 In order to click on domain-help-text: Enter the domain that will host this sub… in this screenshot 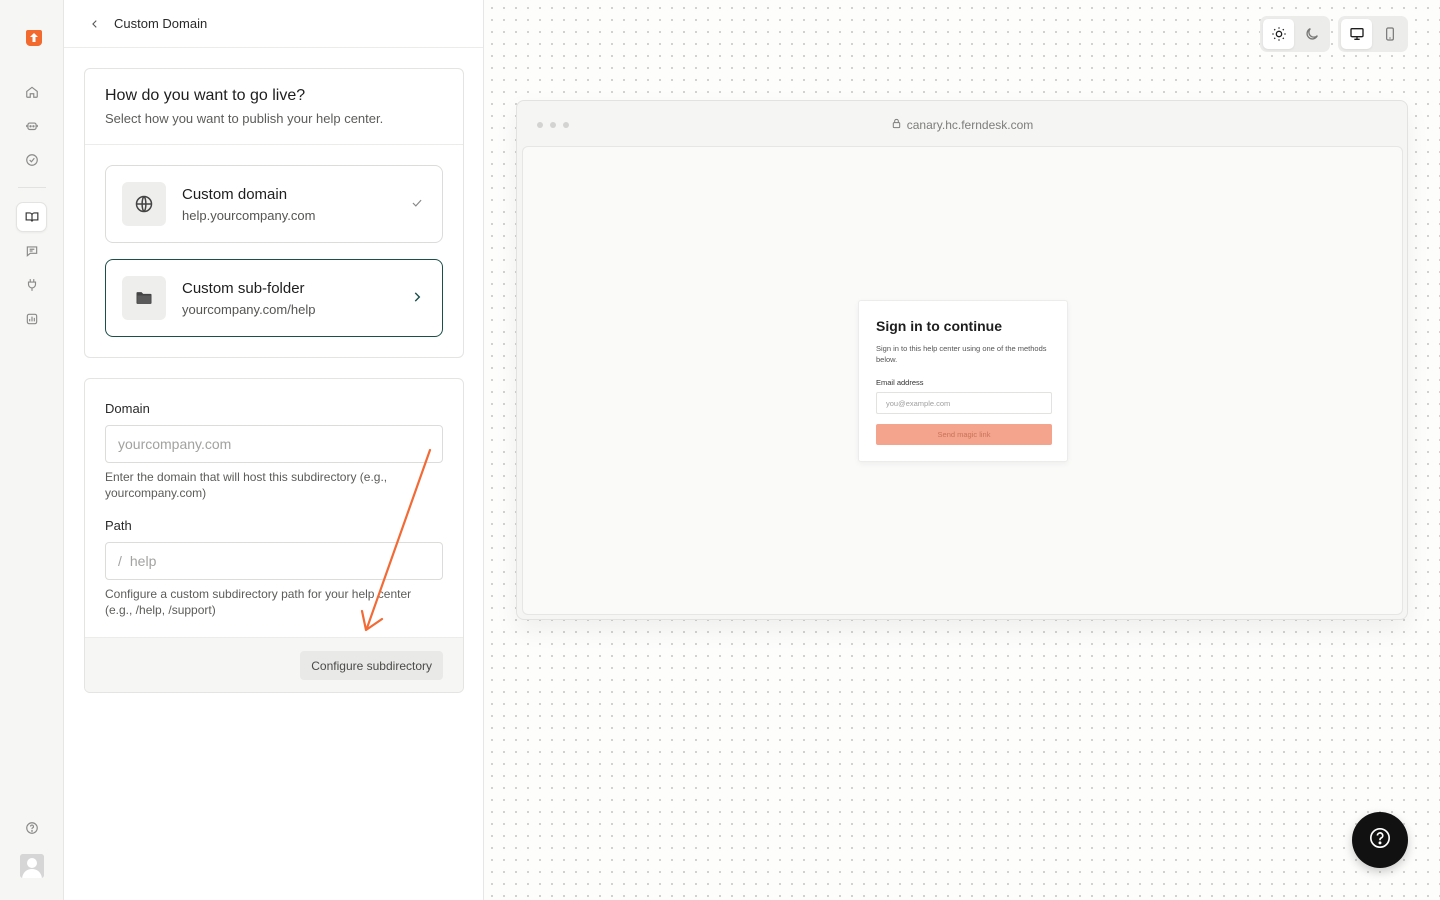, I will do `click(246, 485)`.